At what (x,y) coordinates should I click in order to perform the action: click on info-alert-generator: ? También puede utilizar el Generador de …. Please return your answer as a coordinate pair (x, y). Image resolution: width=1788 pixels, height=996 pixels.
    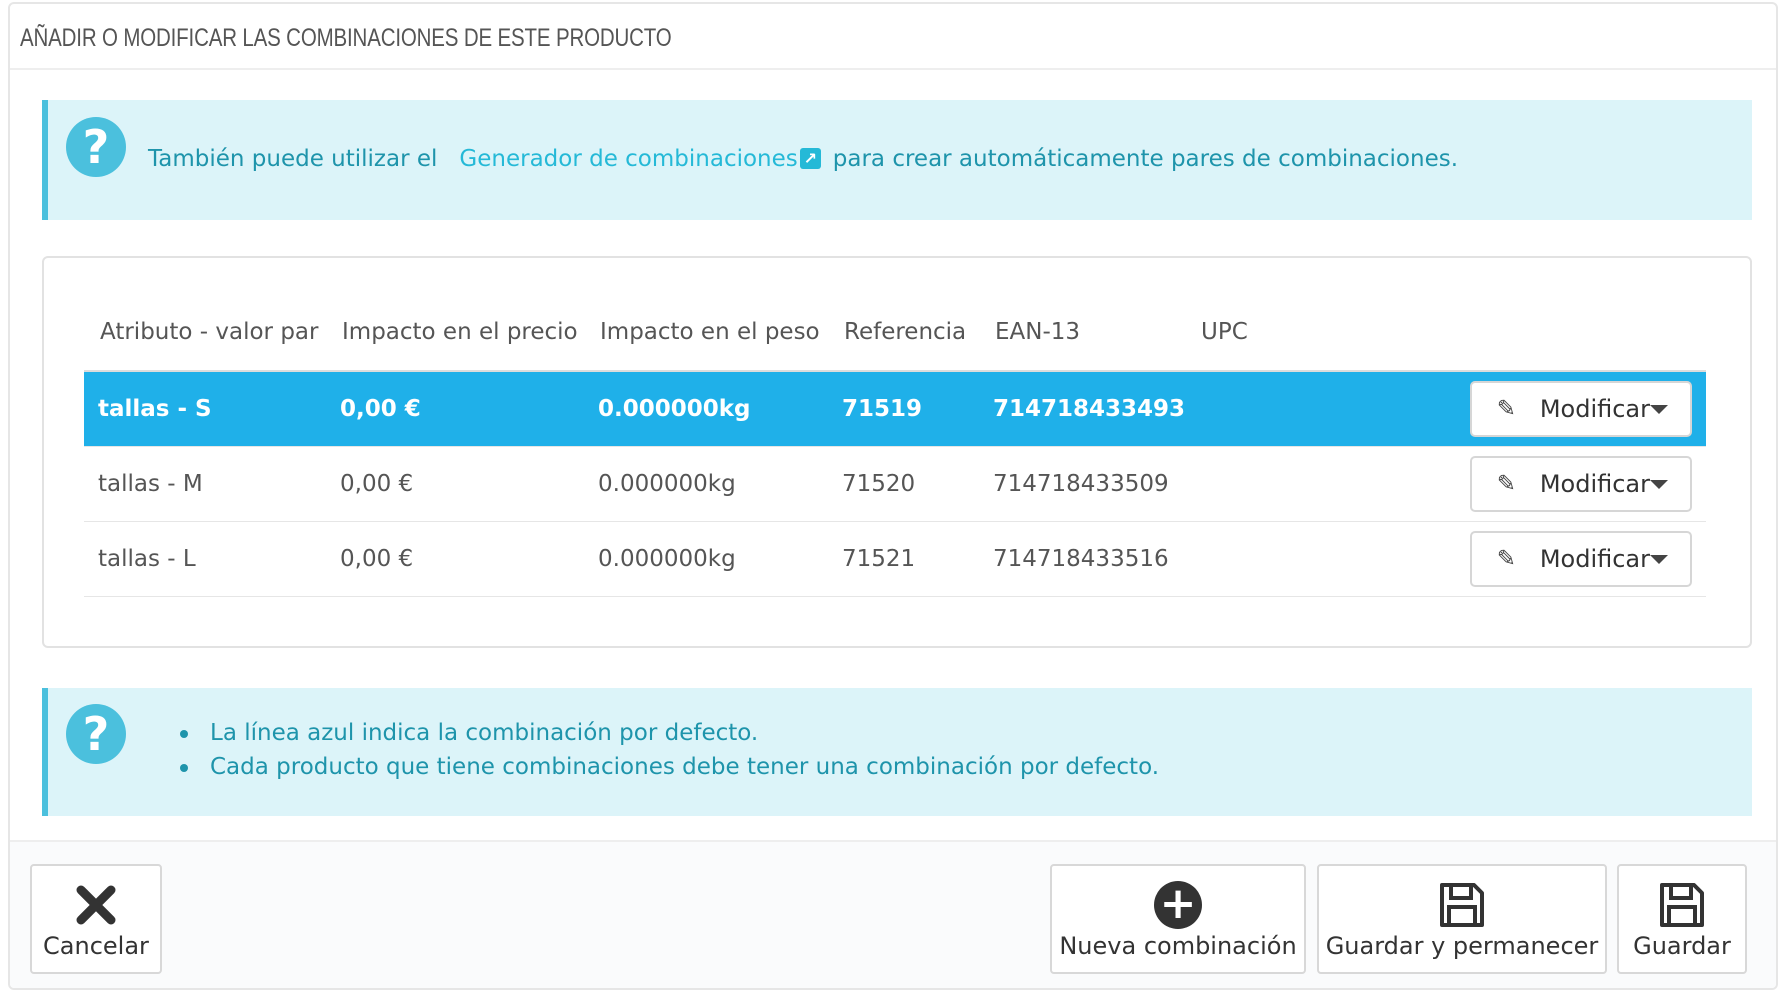
    Looking at the image, I should click on (897, 160).